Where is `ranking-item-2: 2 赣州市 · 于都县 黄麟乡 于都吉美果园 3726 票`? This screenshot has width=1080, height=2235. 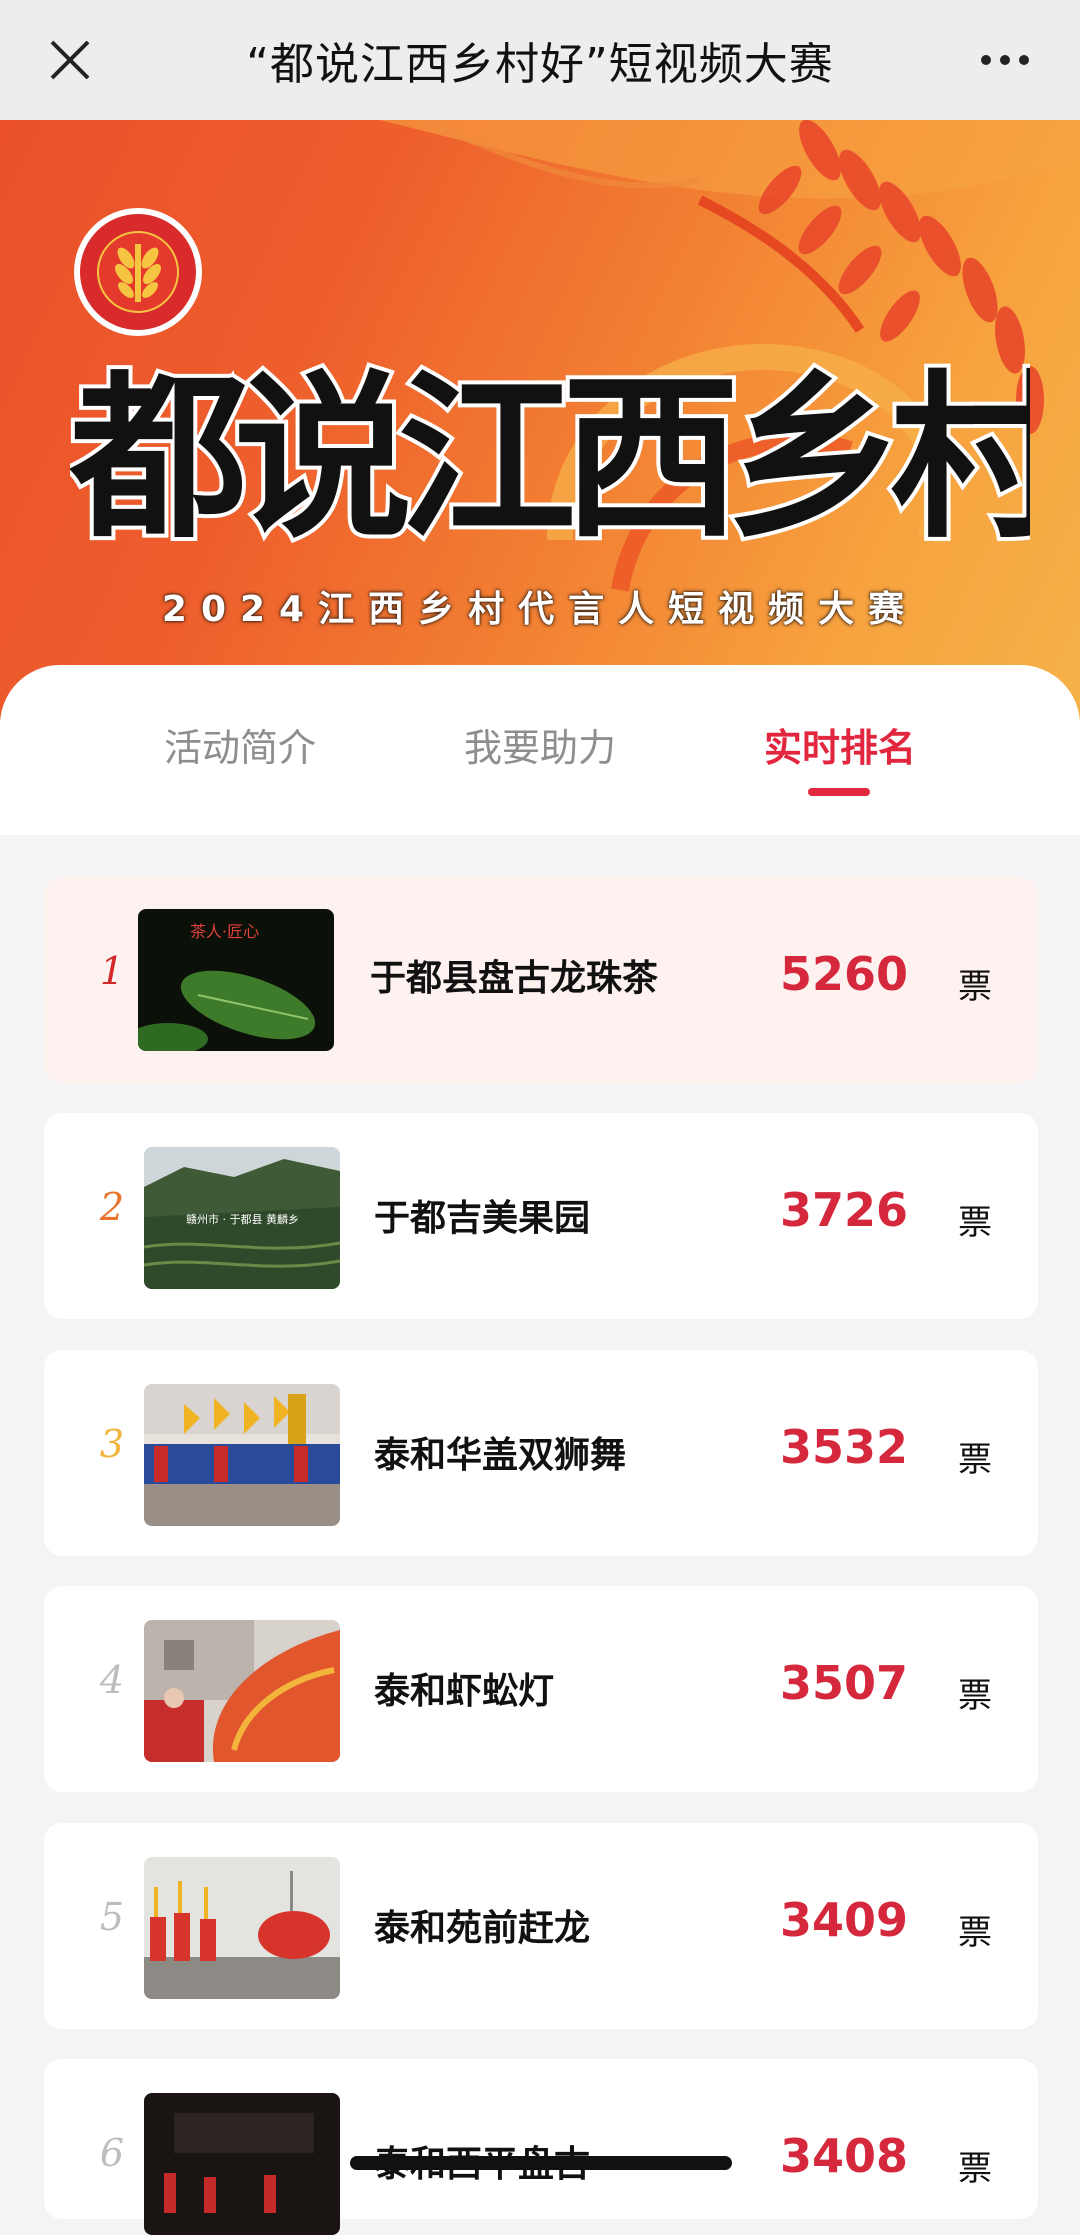 ranking-item-2: 2 赣州市 · 于都县 黄麟乡 于都吉美果园 3726 票 is located at coordinates (541, 1216).